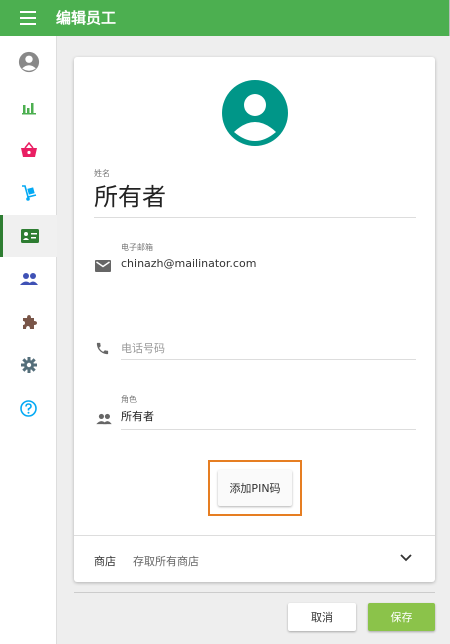 This screenshot has width=450, height=644. What do you see at coordinates (137, 416) in the screenshot?
I see `role-select: 所有者` at bounding box center [137, 416].